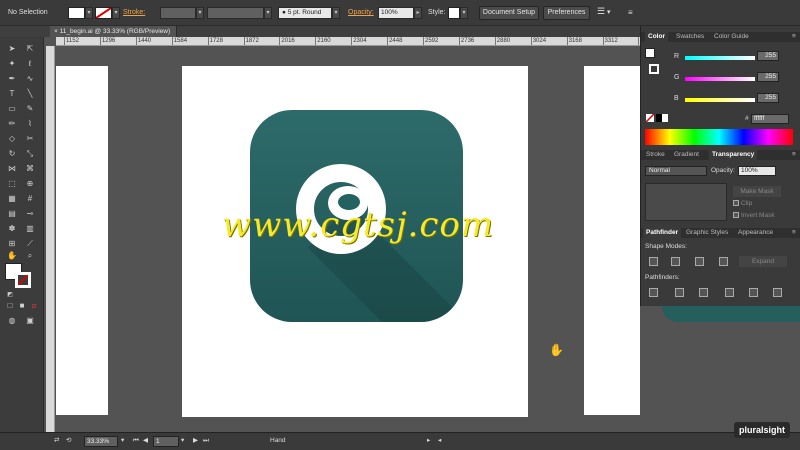  I want to click on close-tab-icon: ×, so click(56, 31).